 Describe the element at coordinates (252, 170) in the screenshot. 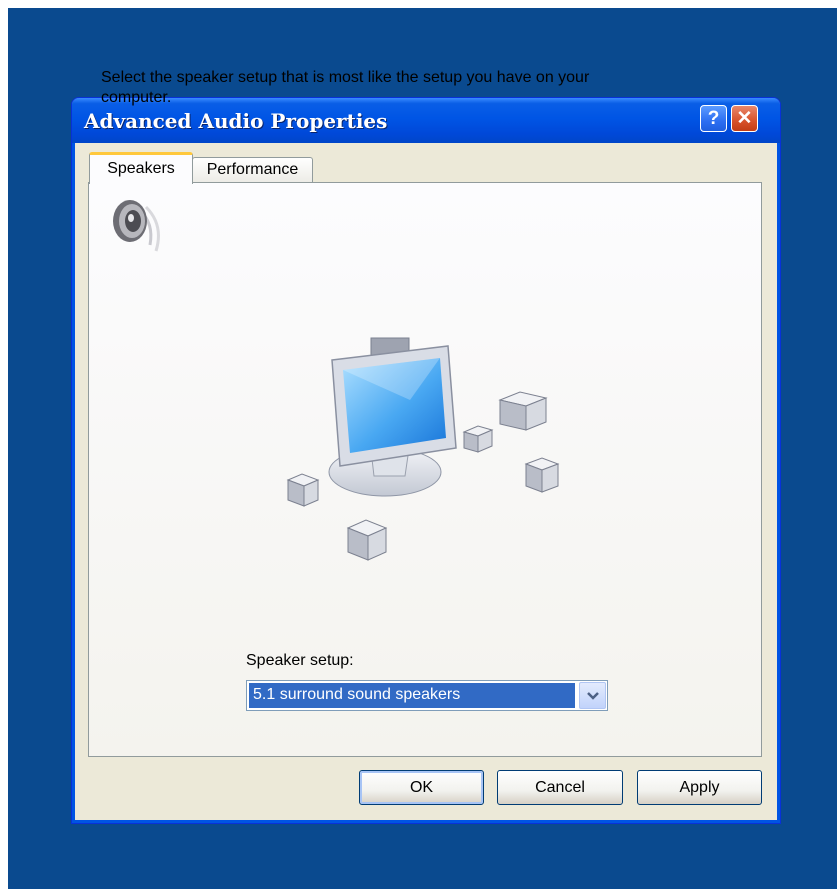

I see `tab-performance: Performance` at that location.